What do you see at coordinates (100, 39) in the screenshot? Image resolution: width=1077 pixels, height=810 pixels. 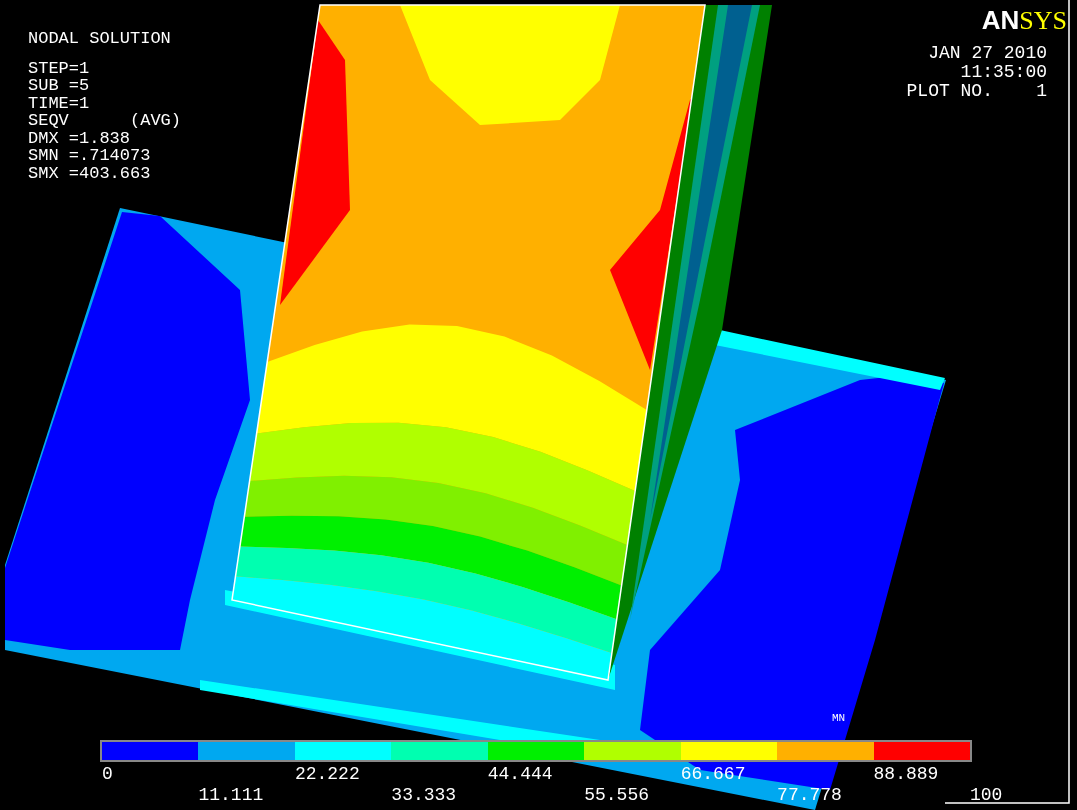 I see `plot-title: NODAL SOLUTION` at bounding box center [100, 39].